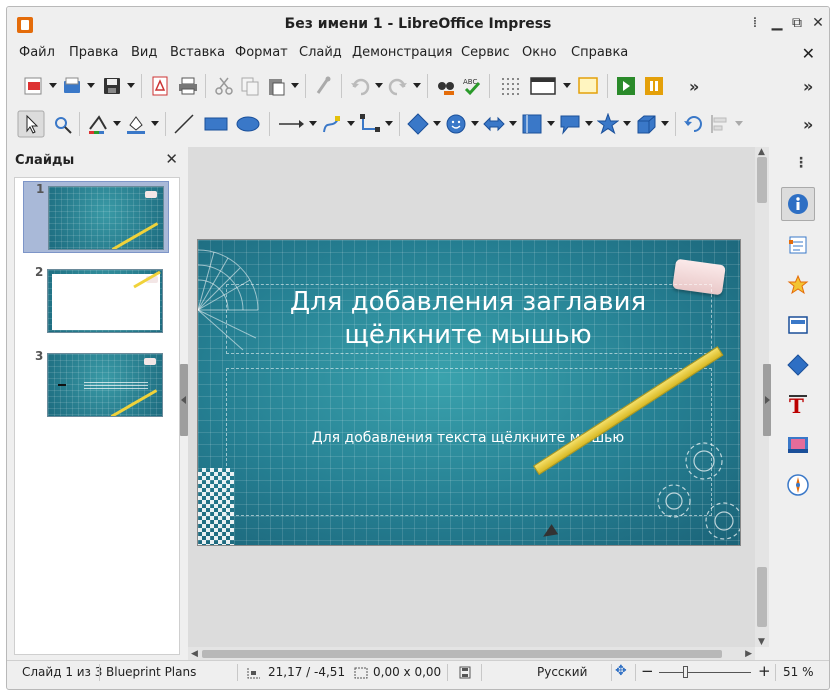 This screenshot has height=698, width=837. Describe the element at coordinates (621, 671) in the screenshot. I see `fit-slide-icon: ✥` at that location.